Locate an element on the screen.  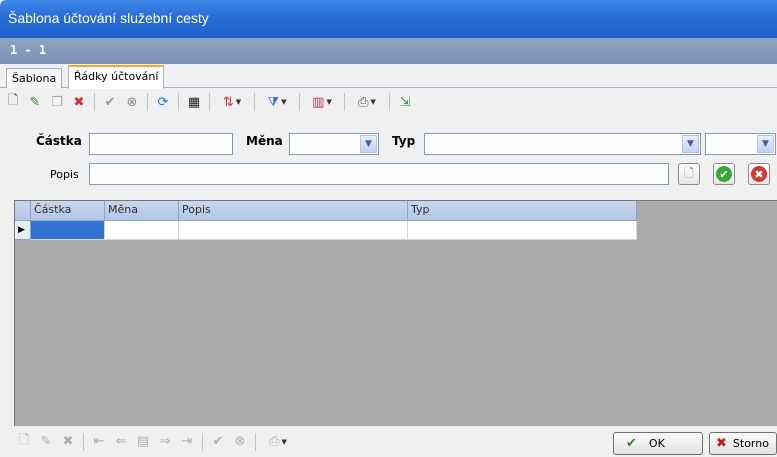
check-circle-icon: ✔ is located at coordinates (724, 174).